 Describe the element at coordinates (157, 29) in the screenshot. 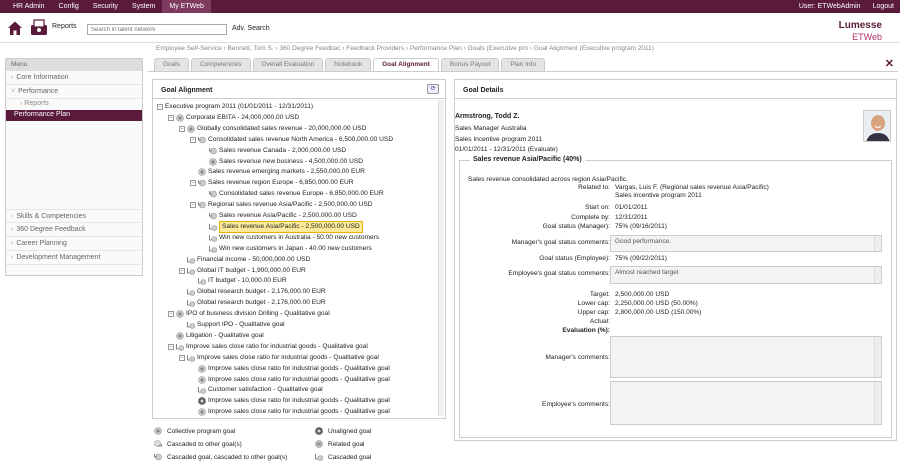

I see `search-input` at that location.